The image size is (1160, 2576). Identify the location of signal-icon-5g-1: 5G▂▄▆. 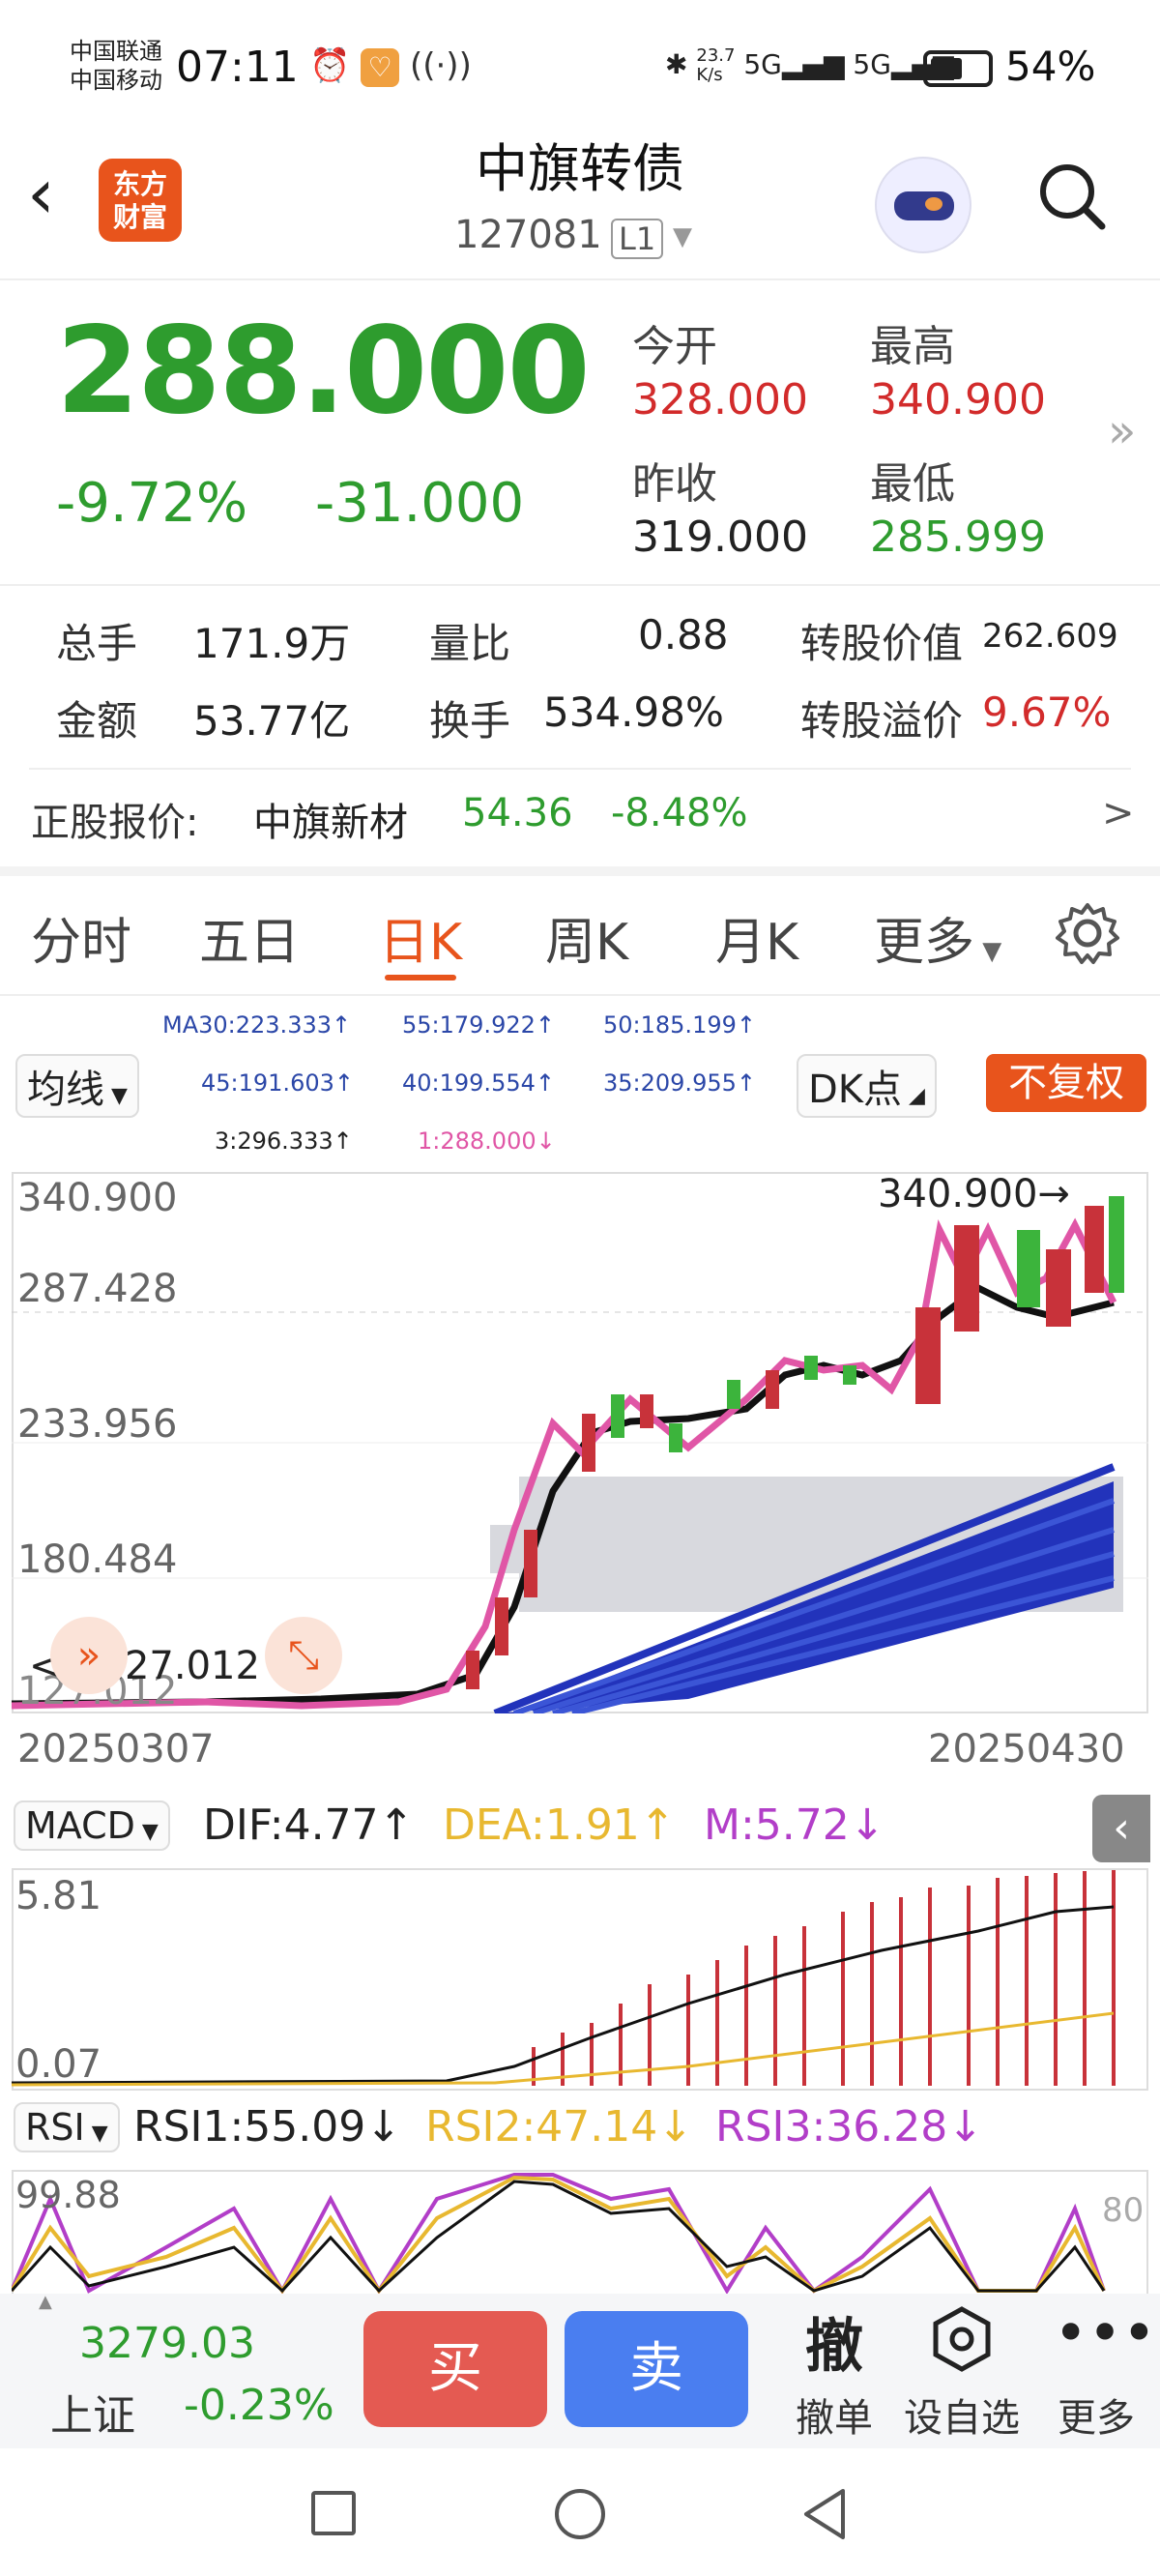
(794, 64).